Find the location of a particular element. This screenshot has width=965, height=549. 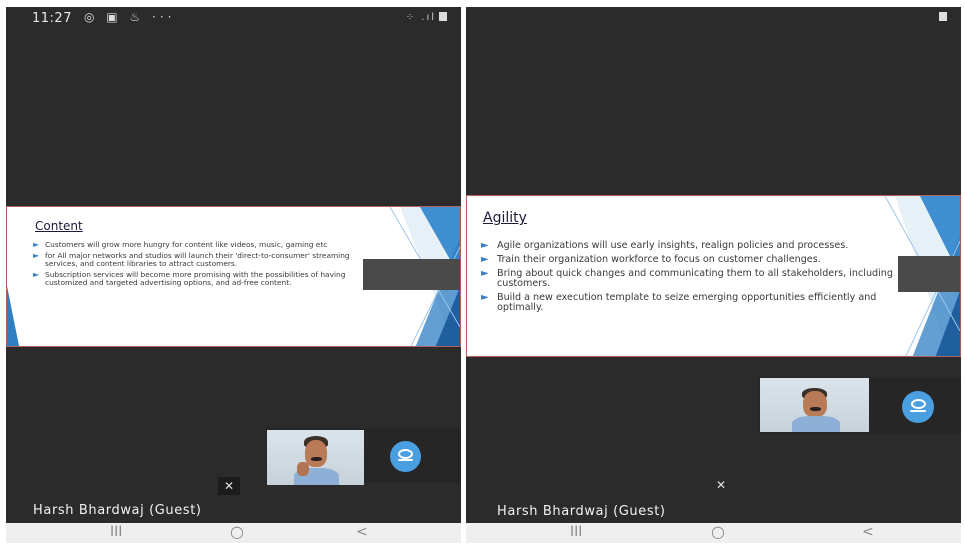

status-bar is located at coordinates (713, 19).